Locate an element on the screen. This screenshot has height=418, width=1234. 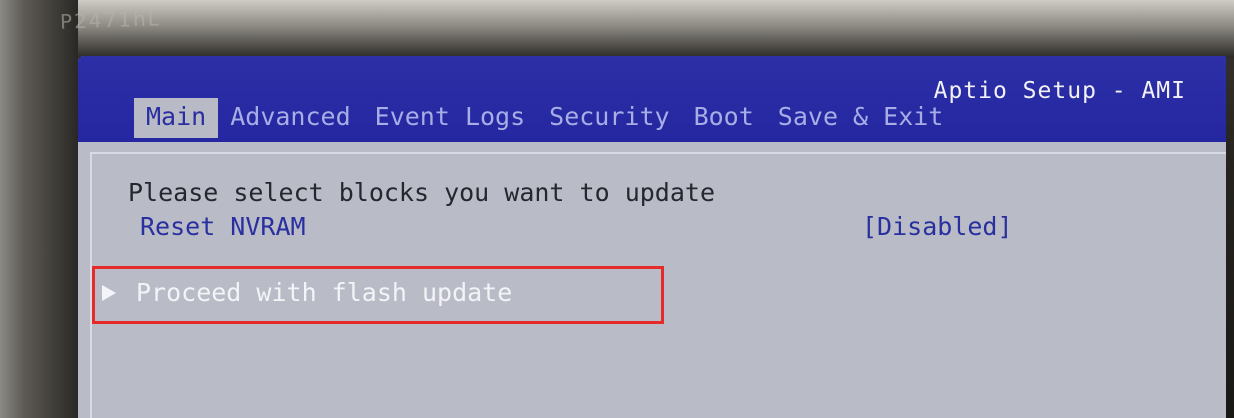
bezel-model-label: P2471hL is located at coordinates (110, 20).